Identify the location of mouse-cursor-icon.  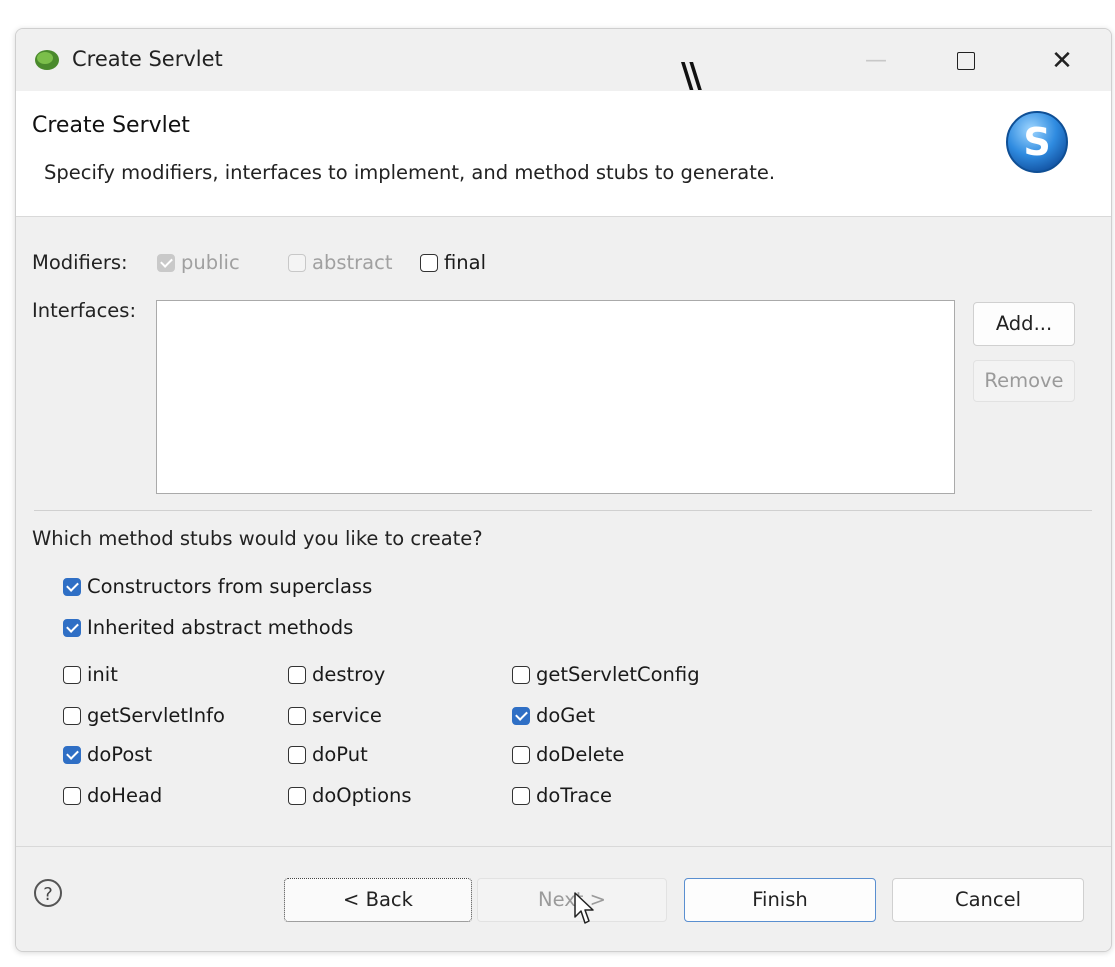
(584, 908).